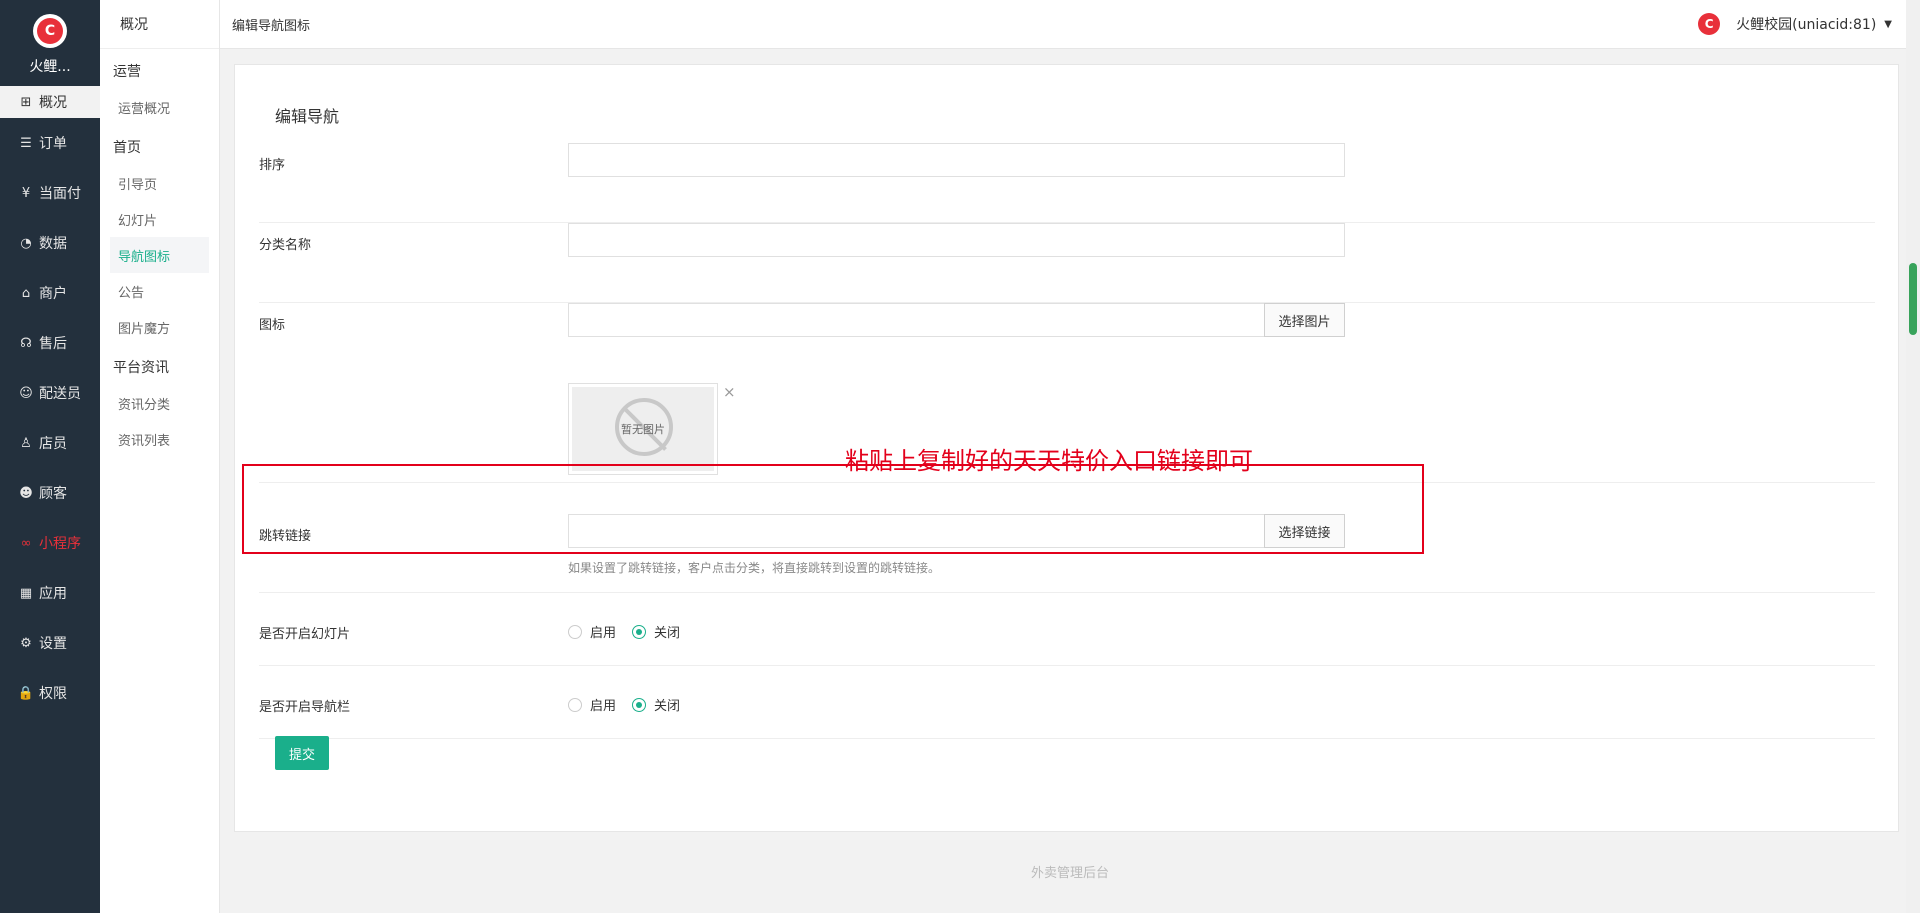  I want to click on menu-item-label: 设置, so click(53, 644).